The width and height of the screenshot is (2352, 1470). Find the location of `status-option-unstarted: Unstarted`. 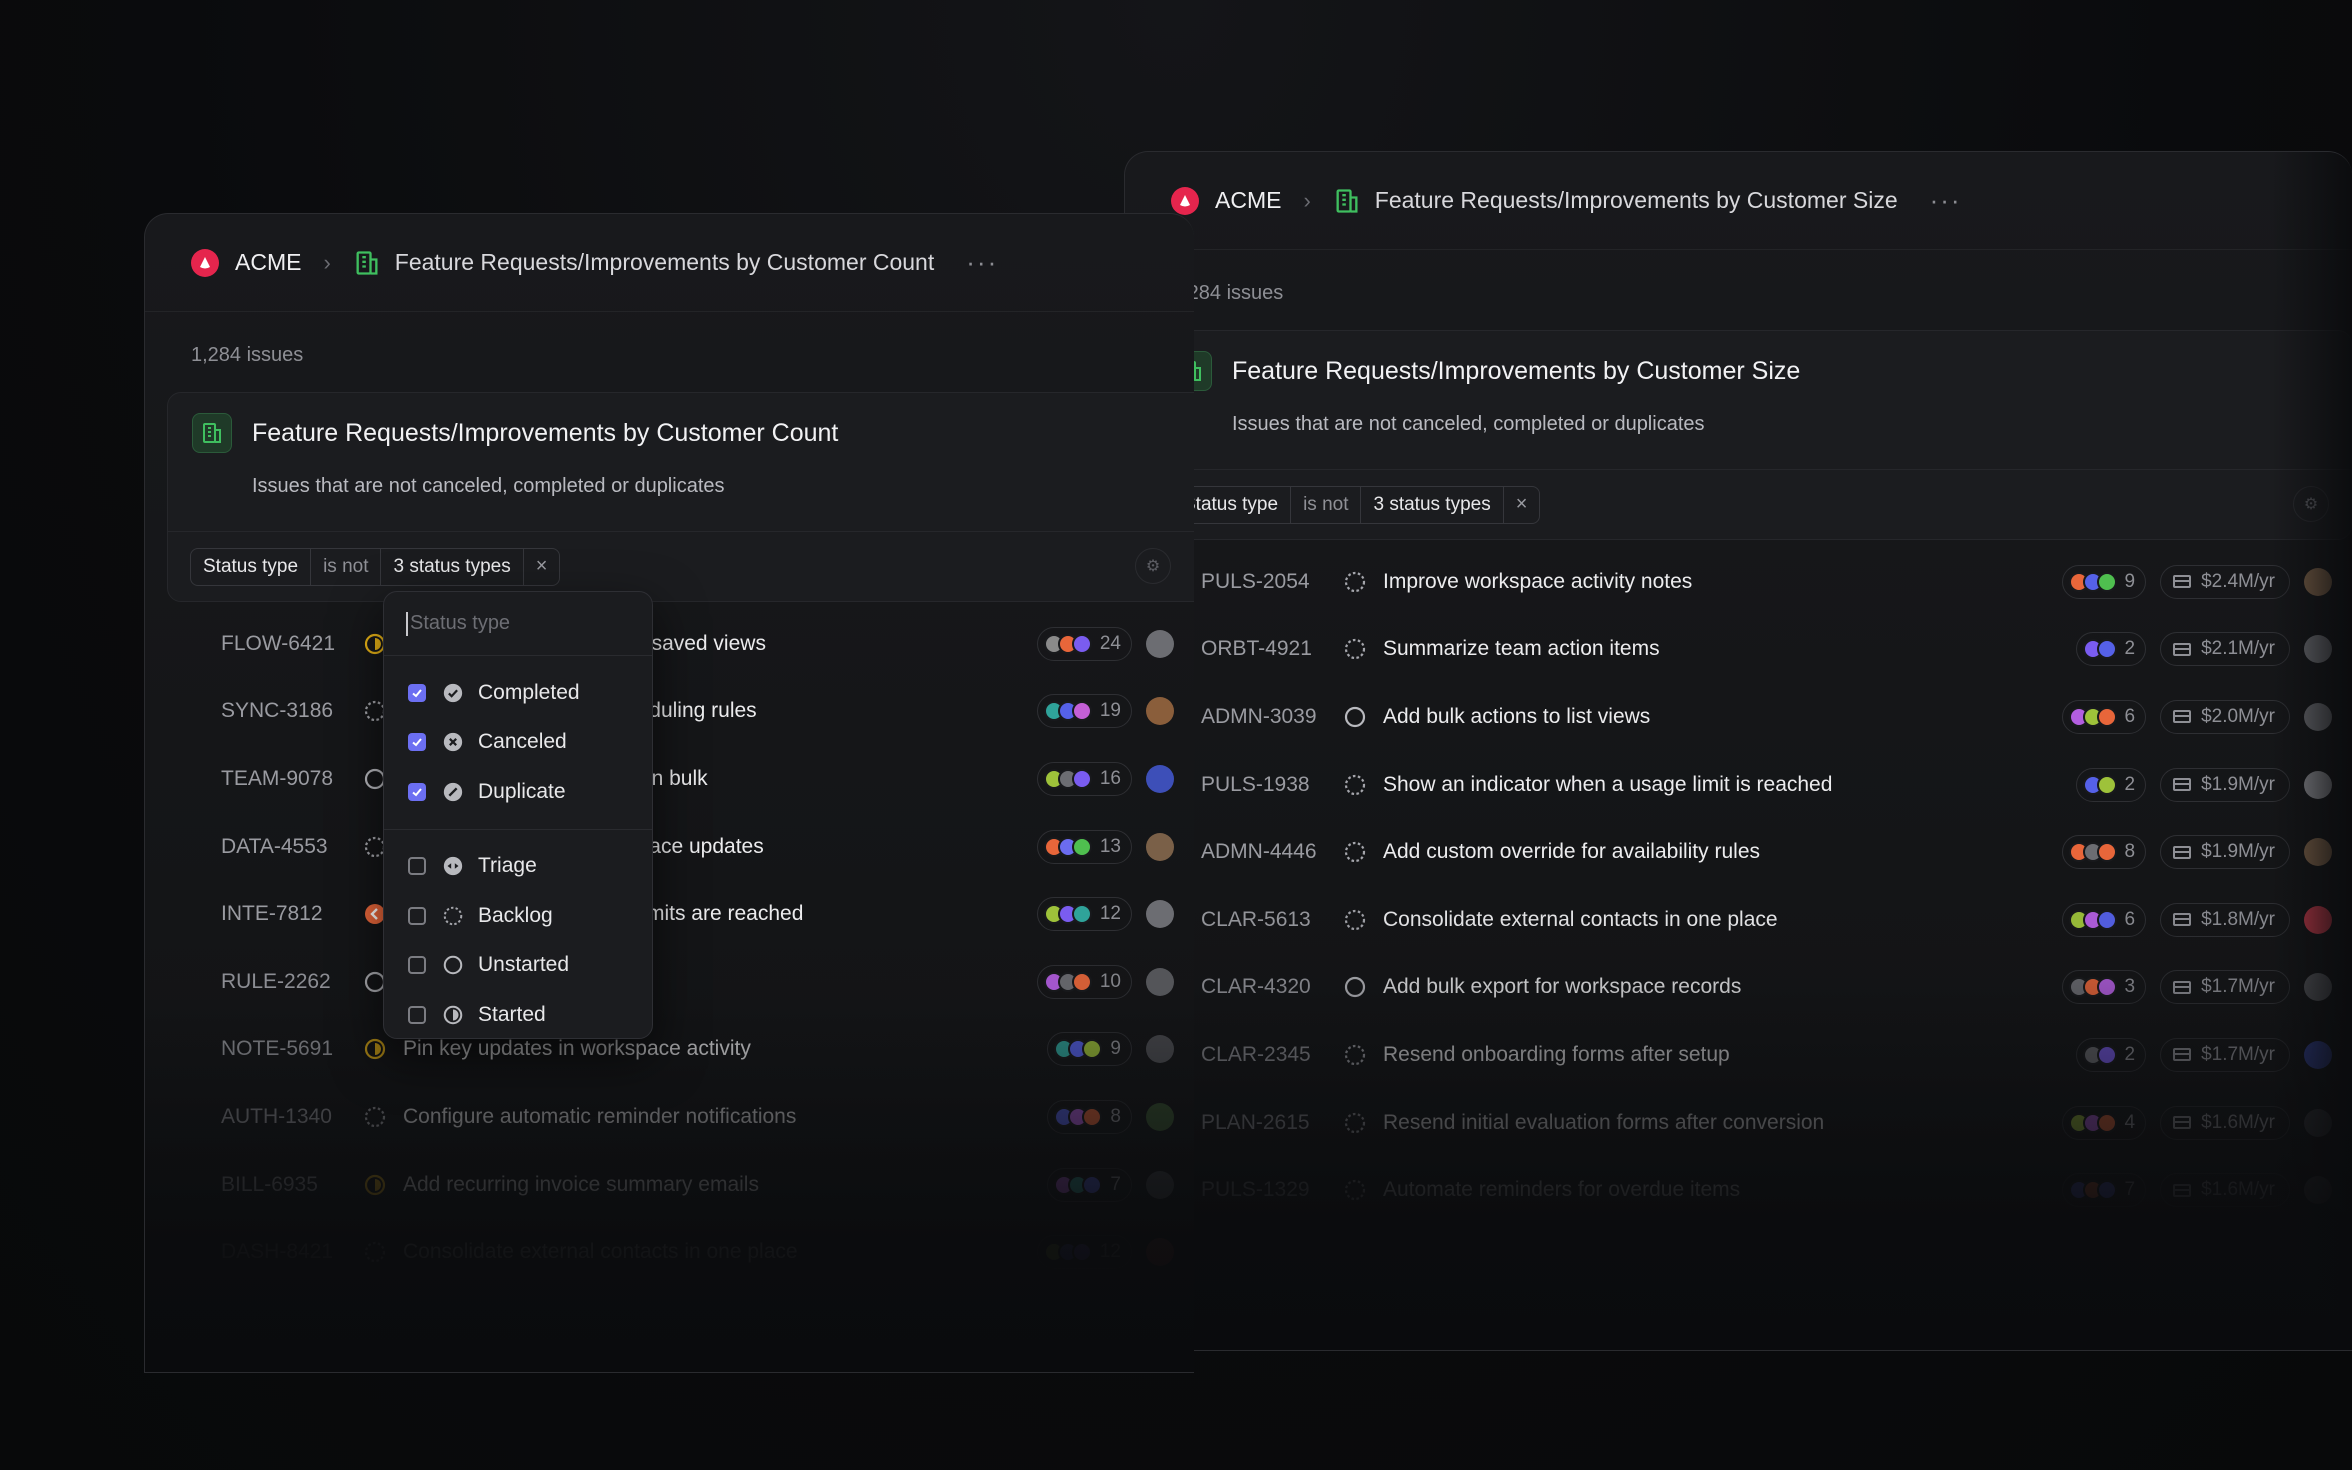

status-option-unstarted: Unstarted is located at coordinates (518, 966).